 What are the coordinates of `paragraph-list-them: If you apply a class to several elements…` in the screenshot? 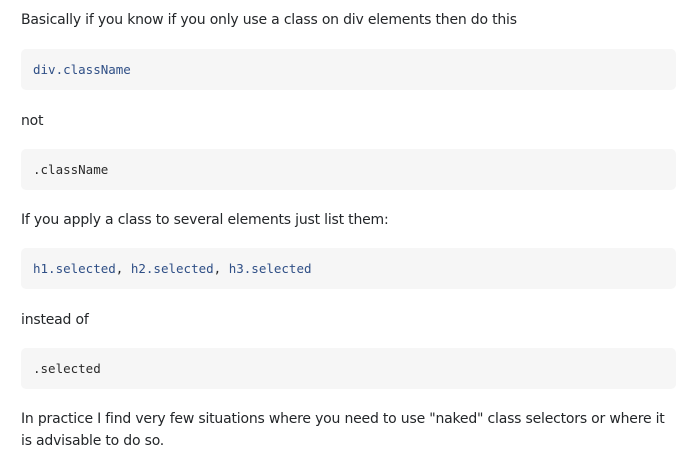 It's located at (205, 220).